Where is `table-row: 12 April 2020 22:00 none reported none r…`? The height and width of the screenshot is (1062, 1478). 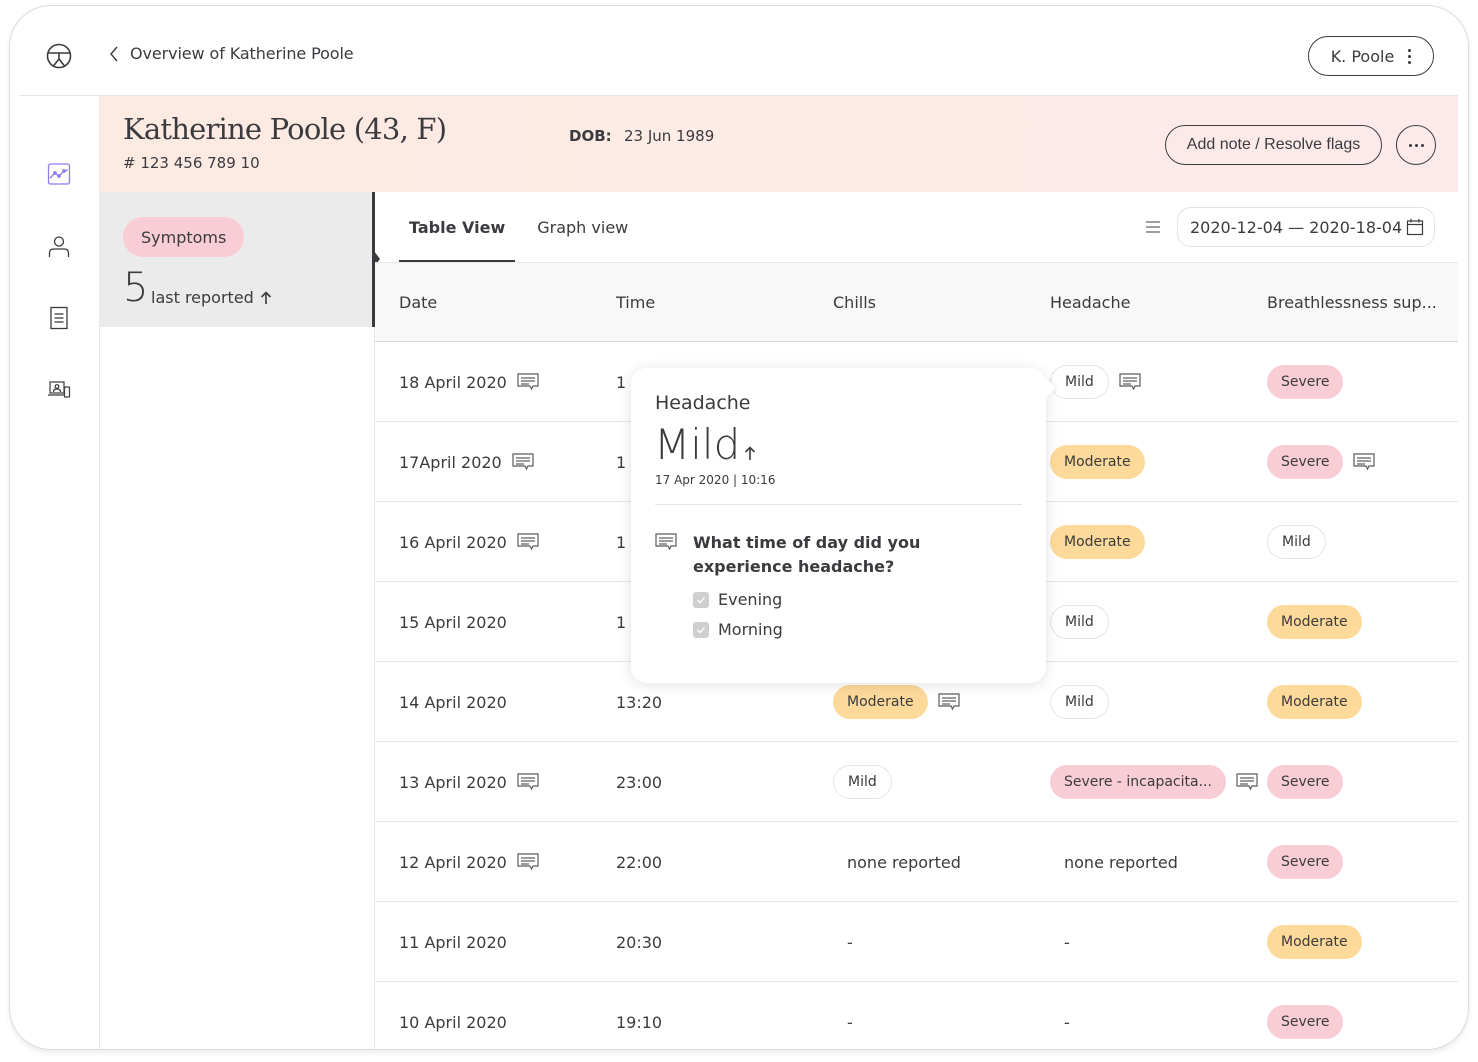 table-row: 12 April 2020 22:00 none reported none r… is located at coordinates (916, 862).